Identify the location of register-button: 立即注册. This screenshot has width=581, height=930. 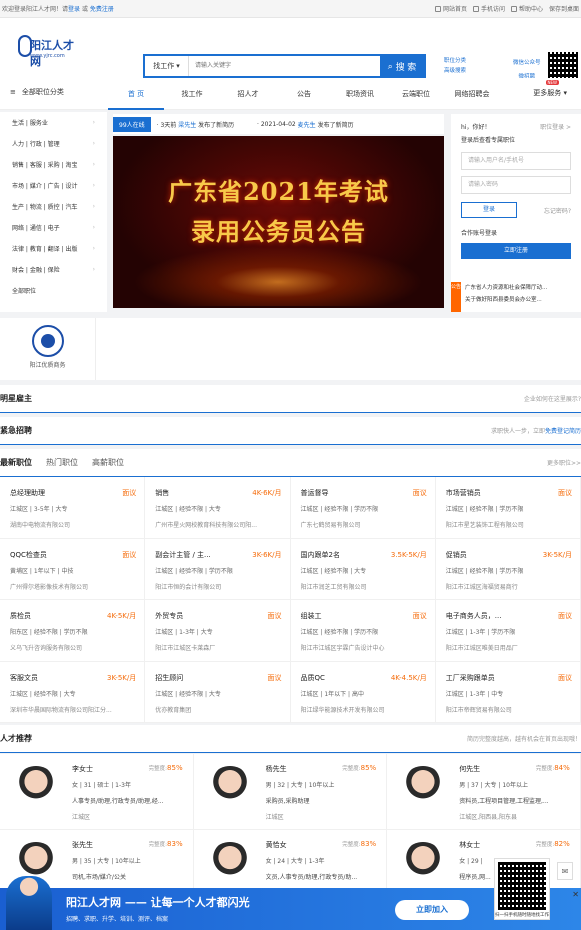
(516, 251).